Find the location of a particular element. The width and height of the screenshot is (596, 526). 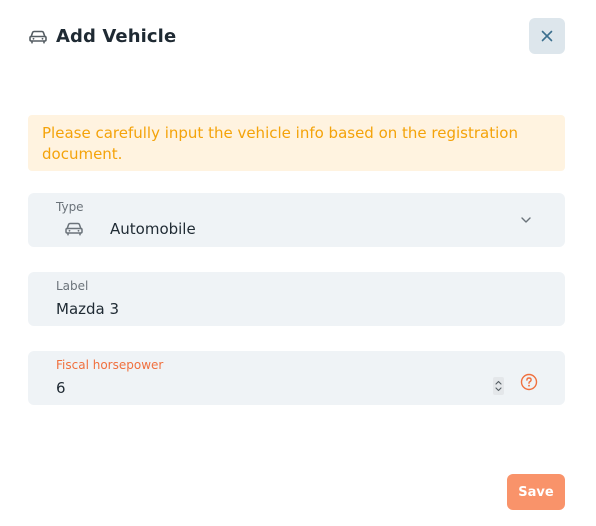

label-field-value: Mazda 3 is located at coordinates (87, 309).